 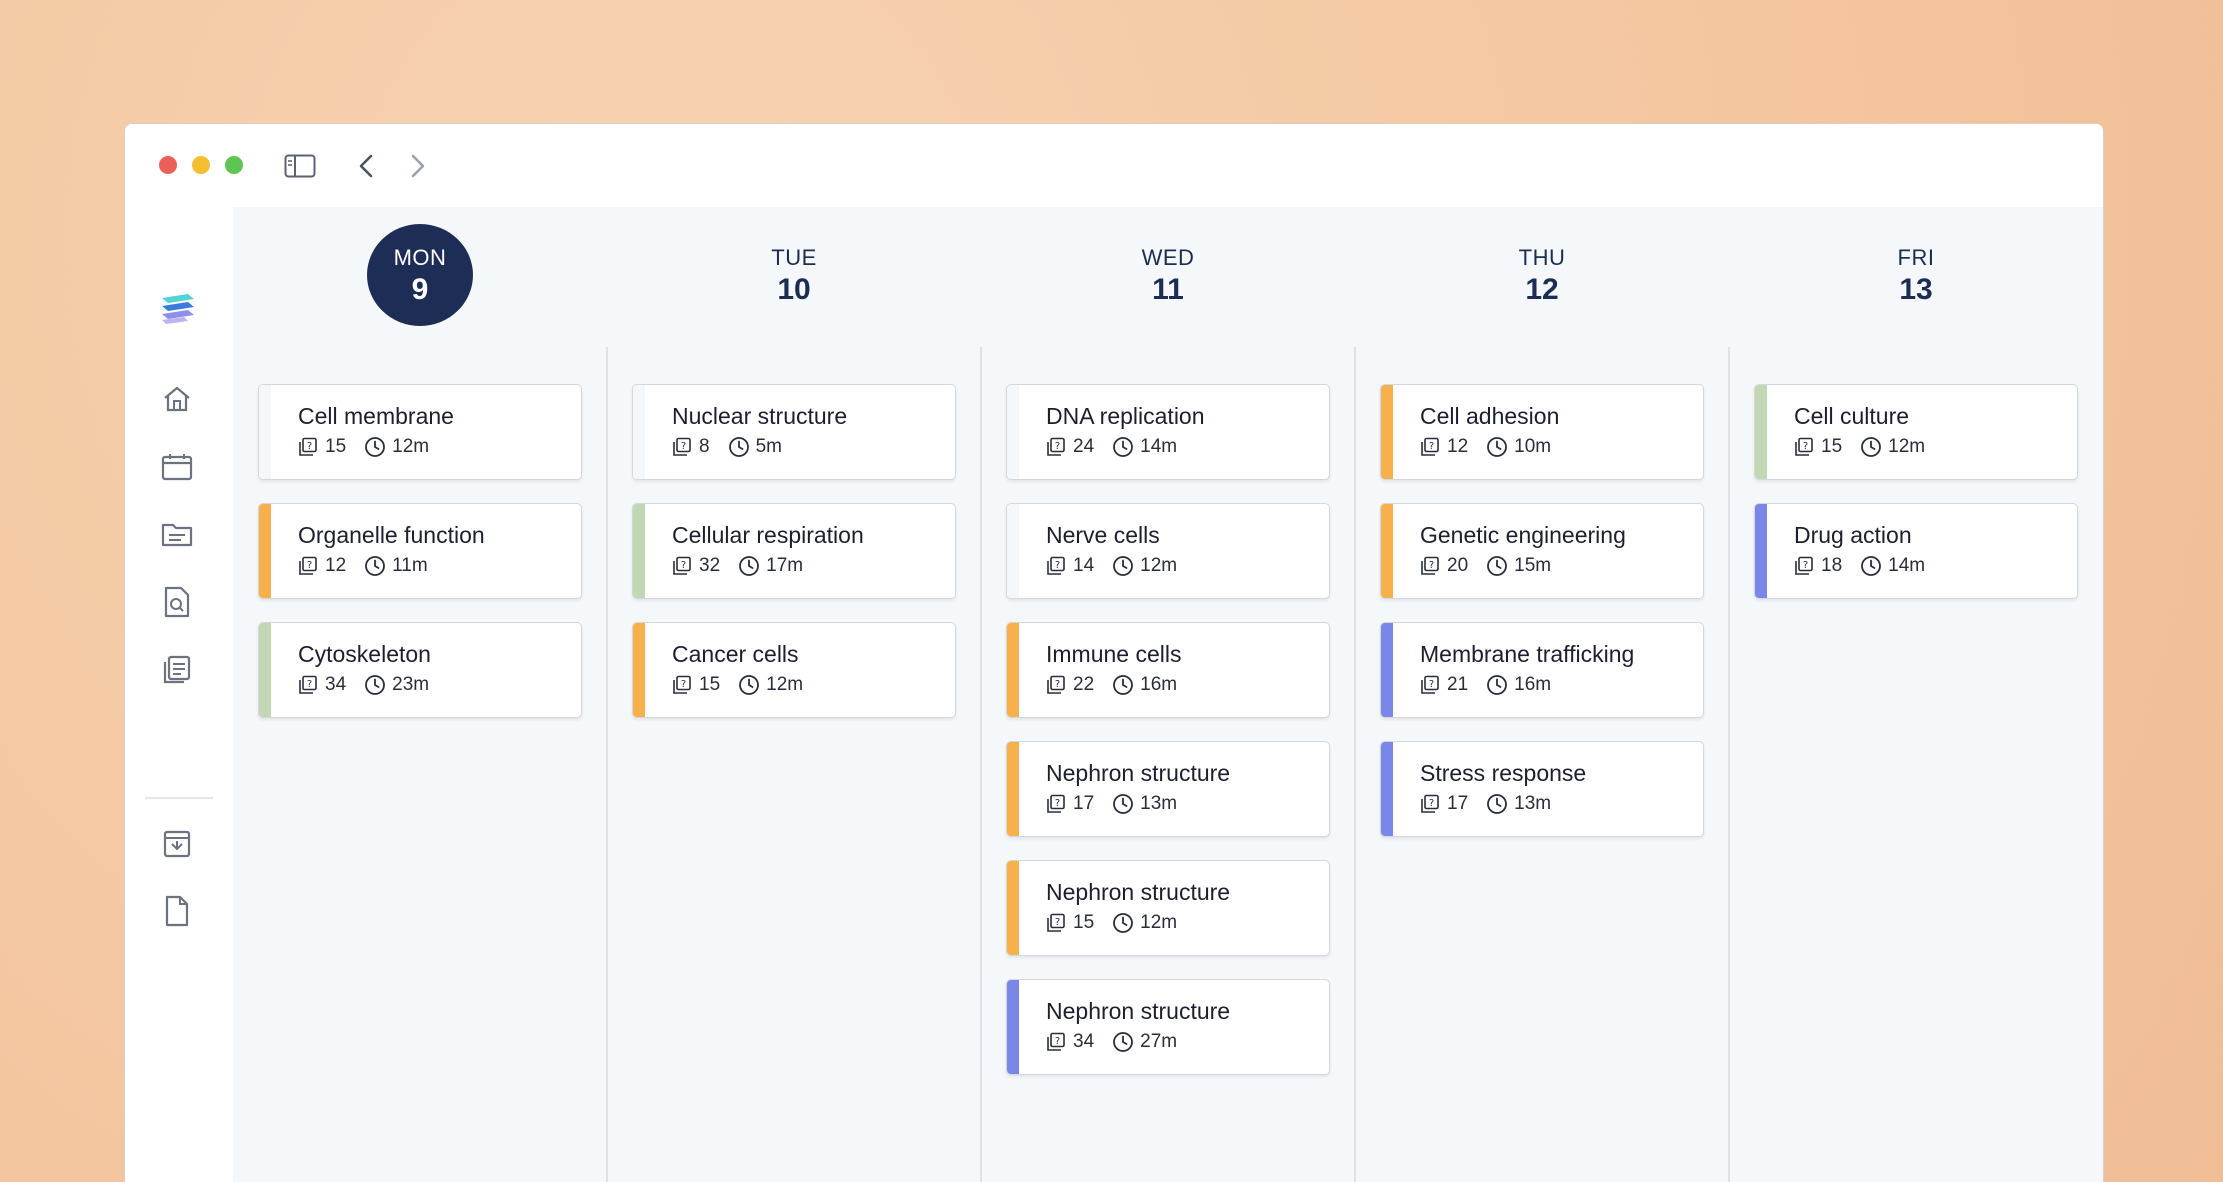 I want to click on question-count: 22, so click(x=1084, y=684).